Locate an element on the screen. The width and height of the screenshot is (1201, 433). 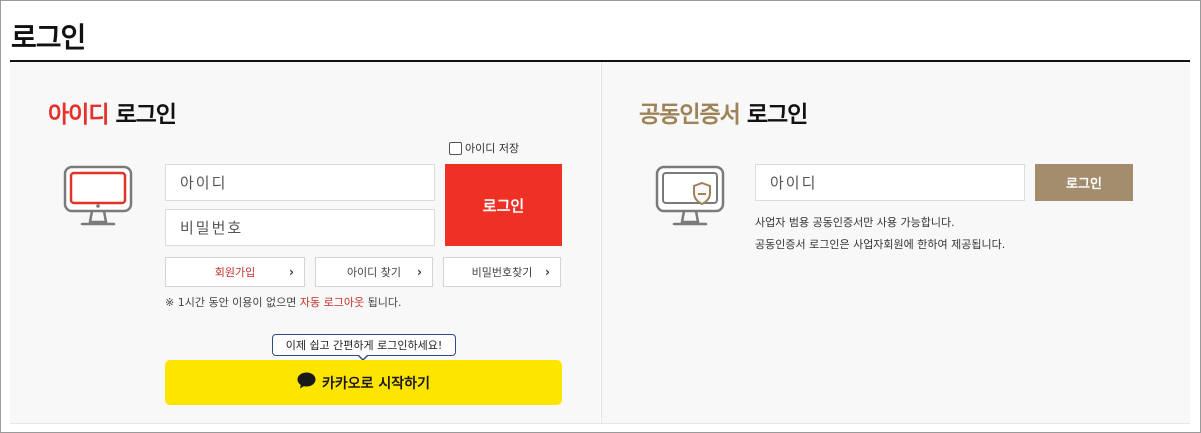
id-input: 아이디 is located at coordinates (300, 182).